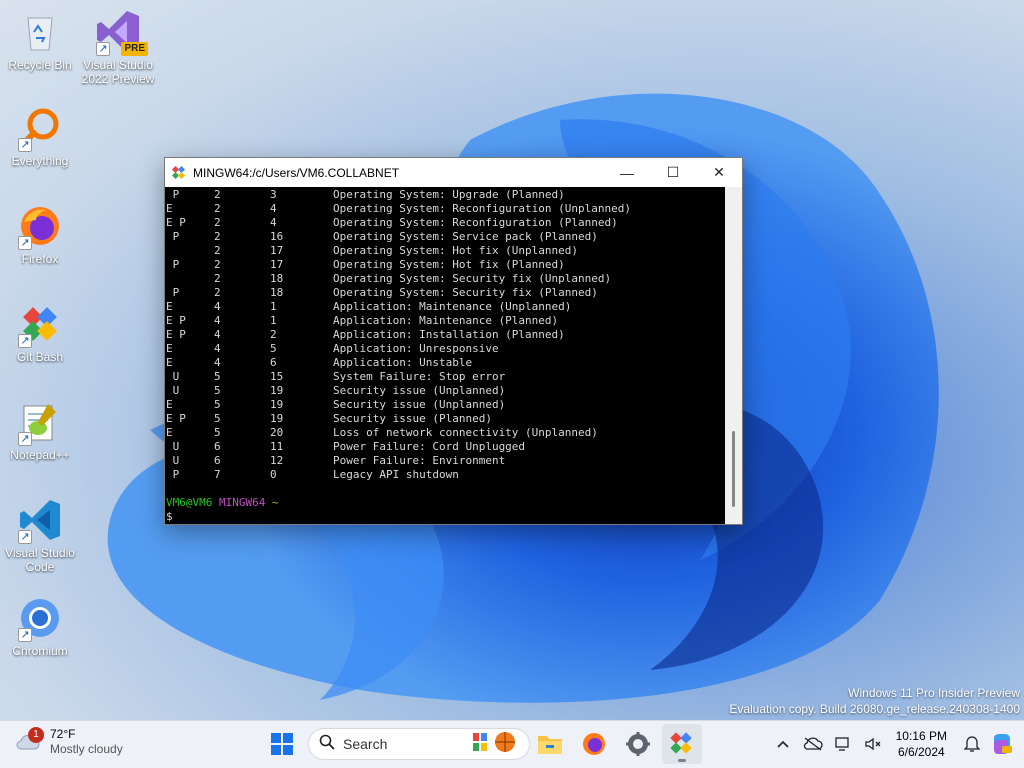 This screenshot has width=1024, height=768. What do you see at coordinates (40, 324) in the screenshot?
I see `git-bash-icon: ↗` at bounding box center [40, 324].